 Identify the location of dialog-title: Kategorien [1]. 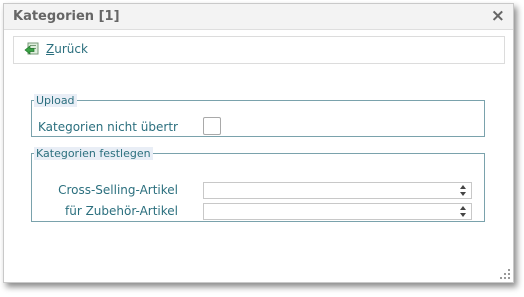
(66, 16).